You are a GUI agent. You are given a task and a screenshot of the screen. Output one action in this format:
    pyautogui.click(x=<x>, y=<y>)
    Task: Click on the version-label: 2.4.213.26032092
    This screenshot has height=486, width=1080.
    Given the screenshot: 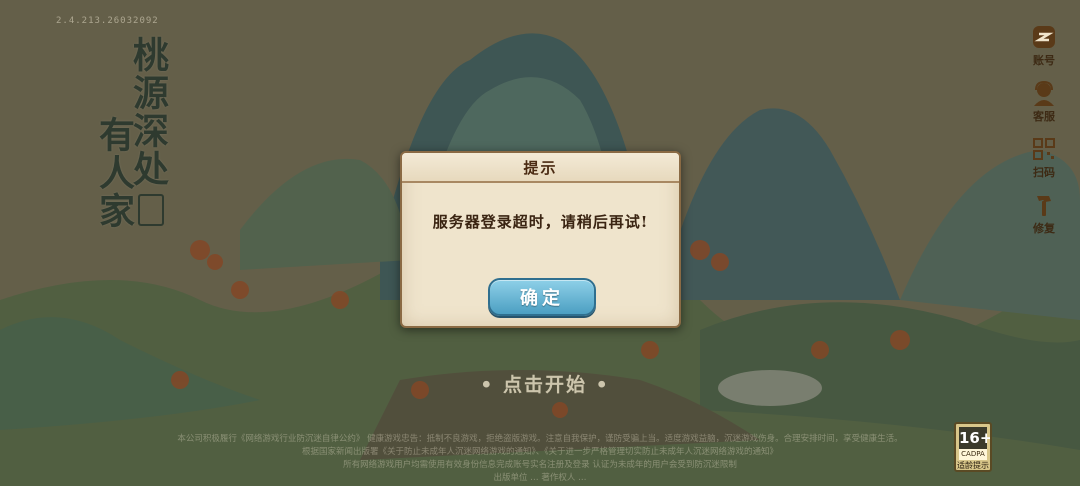 What is the action you would take?
    pyautogui.click(x=107, y=21)
    